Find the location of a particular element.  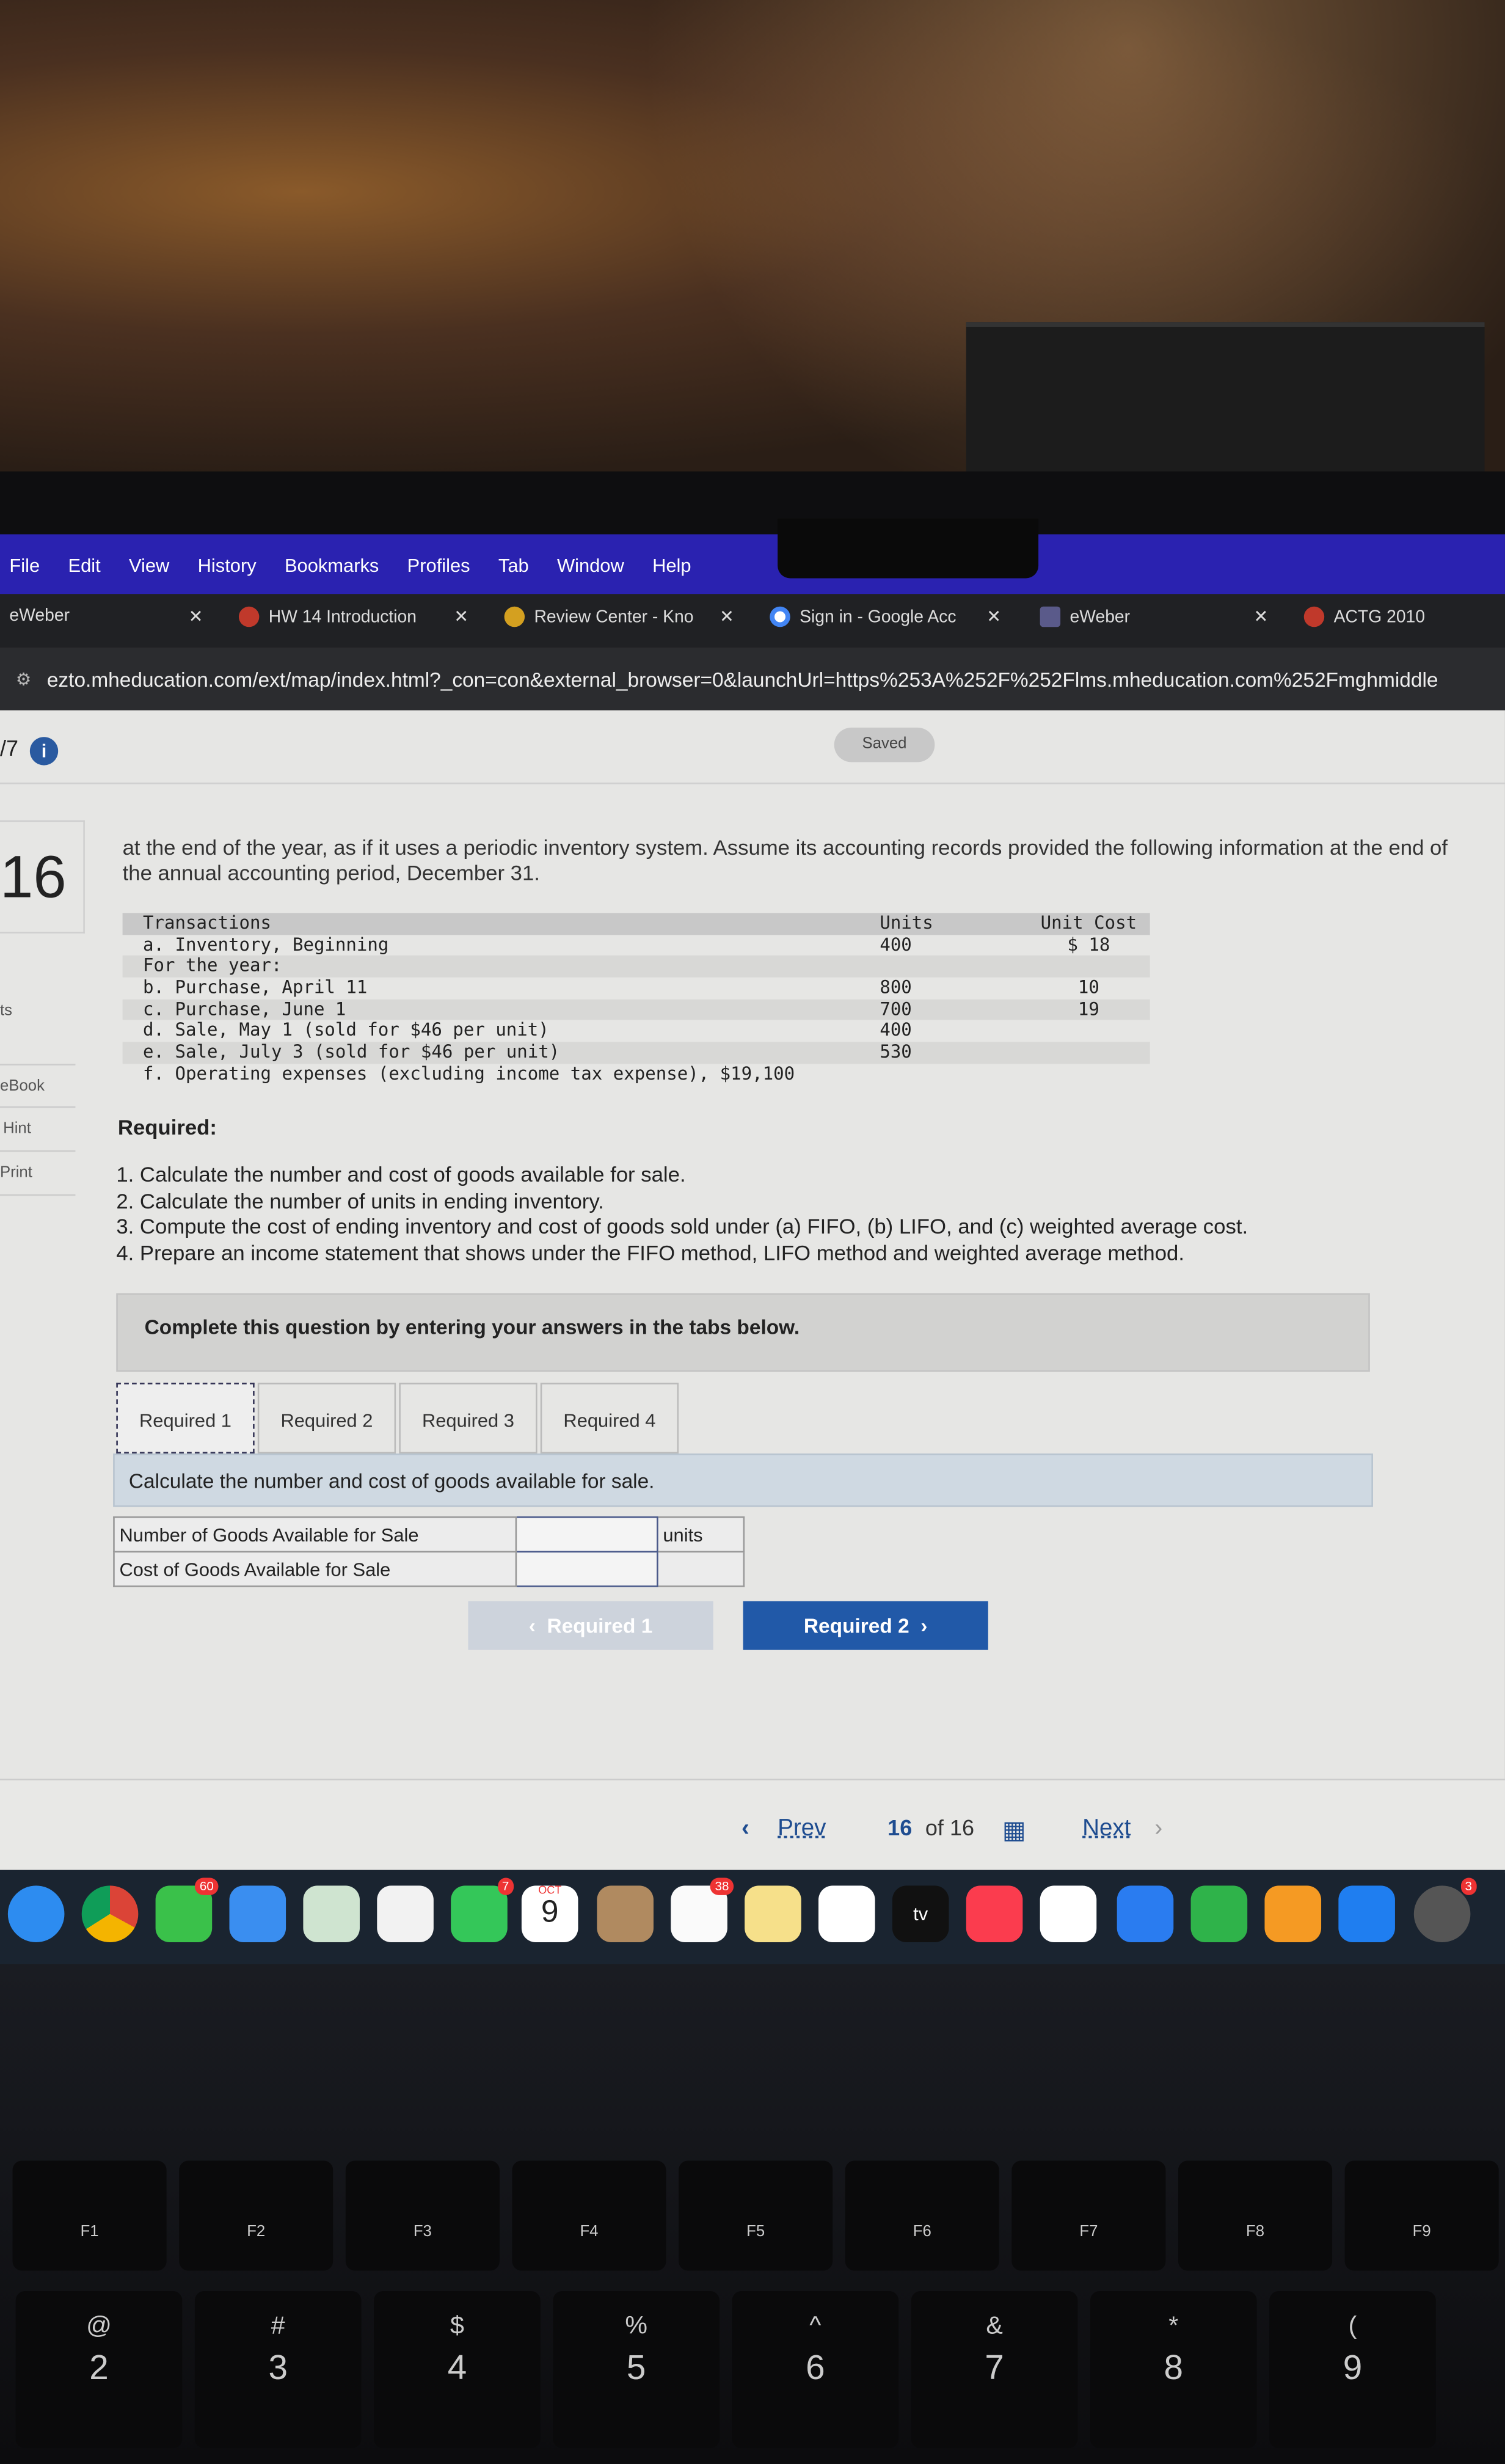

points-text: /7 is located at coordinates (9, 748).